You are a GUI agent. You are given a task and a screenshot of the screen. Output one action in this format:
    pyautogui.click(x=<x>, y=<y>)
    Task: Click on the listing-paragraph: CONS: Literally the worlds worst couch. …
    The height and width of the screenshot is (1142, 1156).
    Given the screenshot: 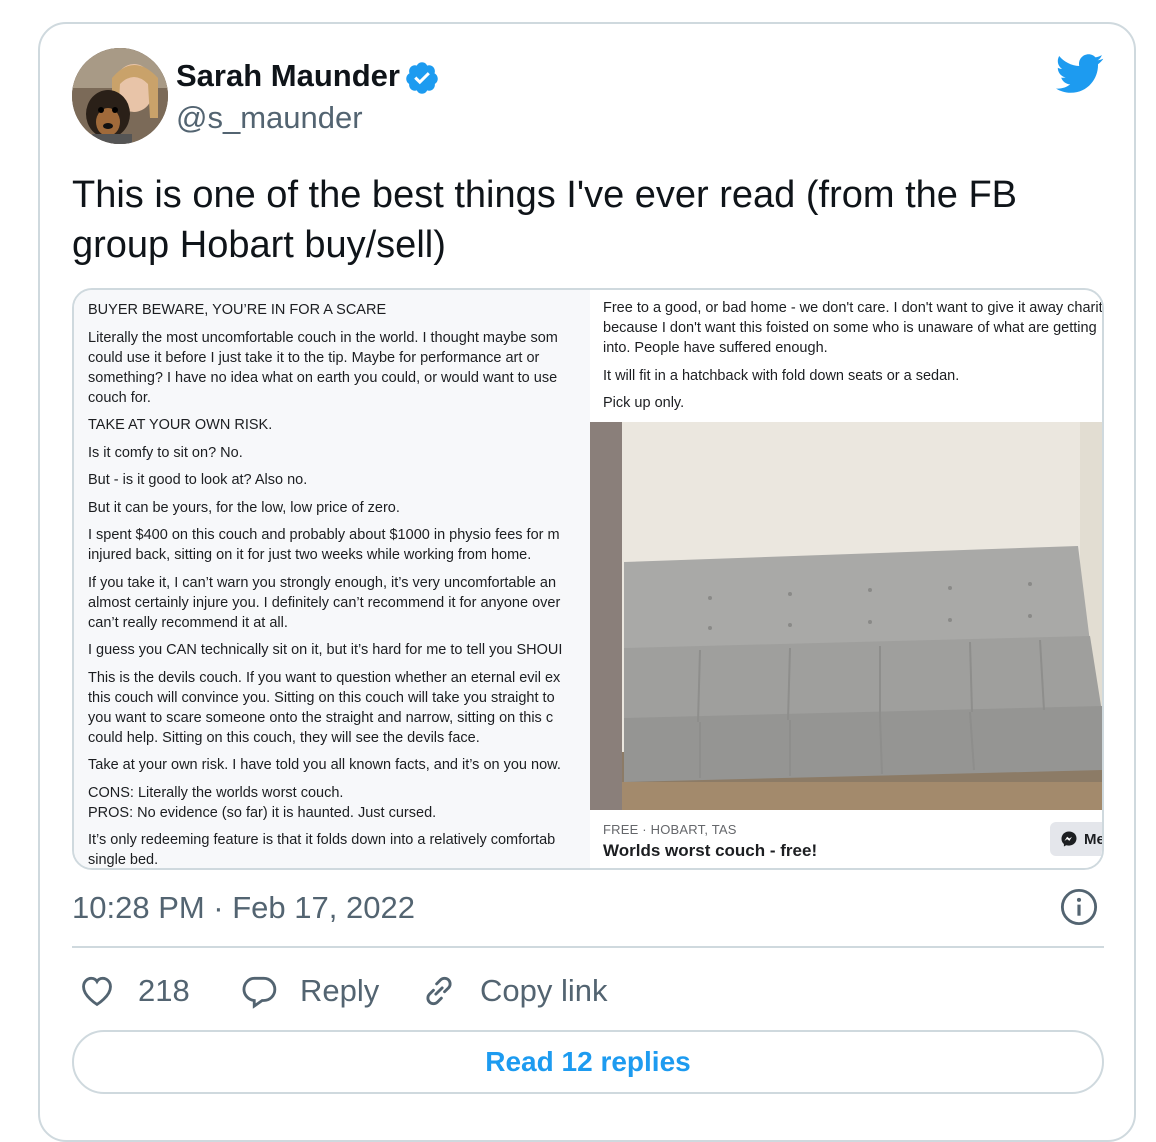 What is the action you would take?
    pyautogui.click(x=262, y=802)
    